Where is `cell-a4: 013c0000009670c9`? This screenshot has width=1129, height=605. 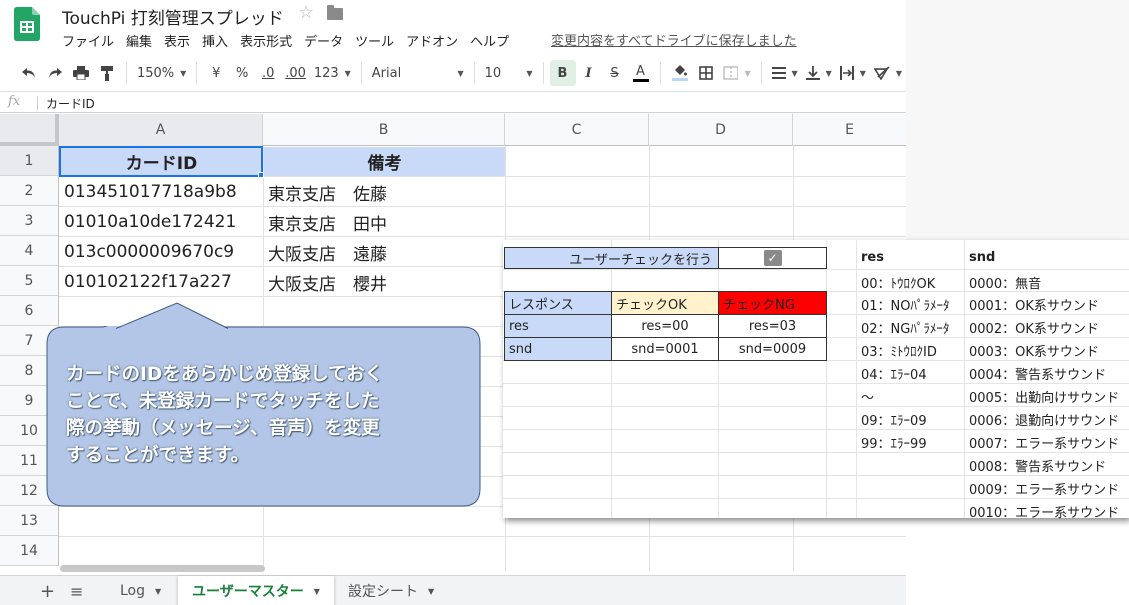
cell-a4: 013c0000009670c9 is located at coordinates (161, 252).